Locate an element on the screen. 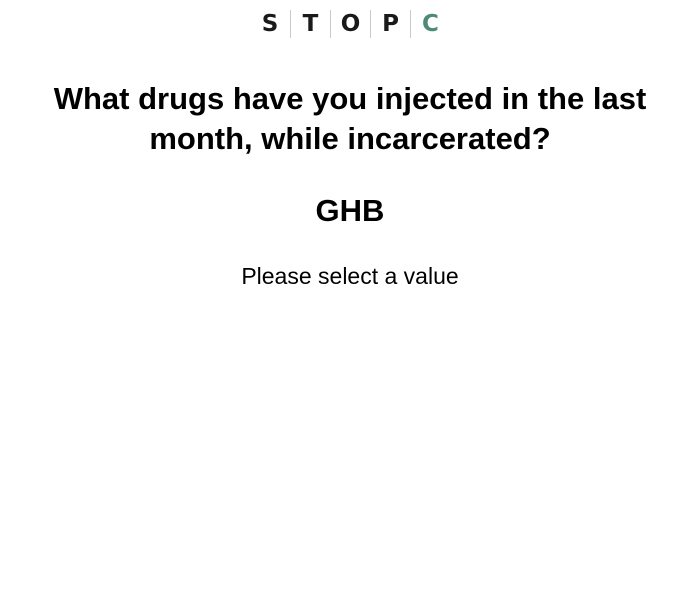 This screenshot has height=600, width=700. logo-letter-o: O is located at coordinates (350, 24).